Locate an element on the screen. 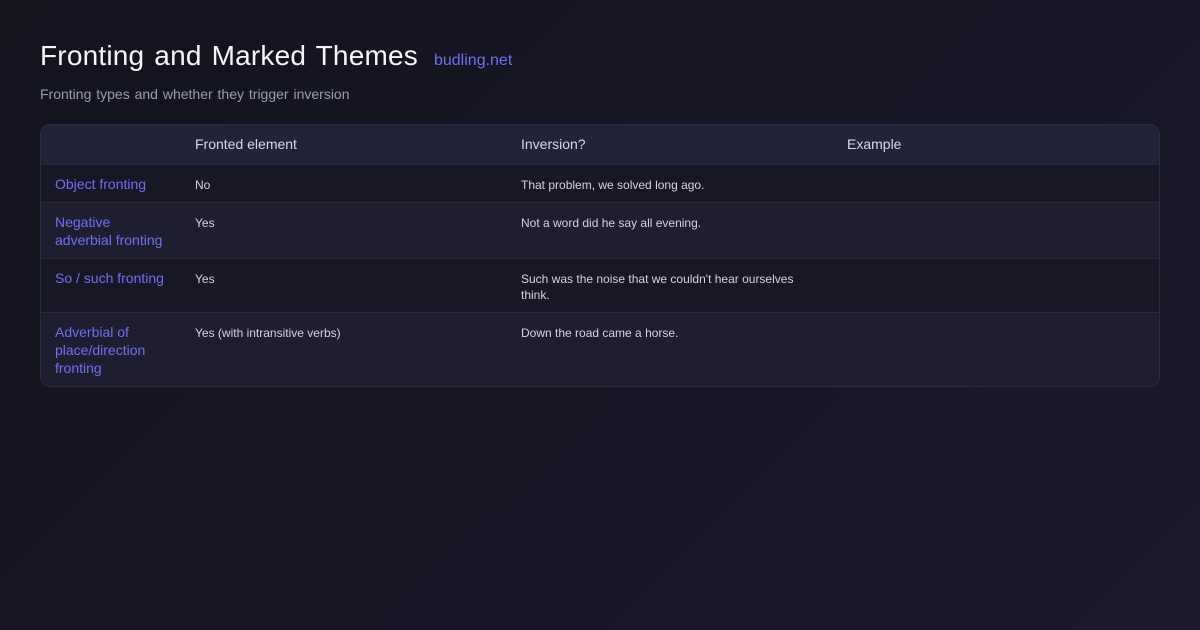 Image resolution: width=1200 pixels, height=630 pixels. cell-inversion: Not a word did he say all evening. is located at coordinates (611, 222).